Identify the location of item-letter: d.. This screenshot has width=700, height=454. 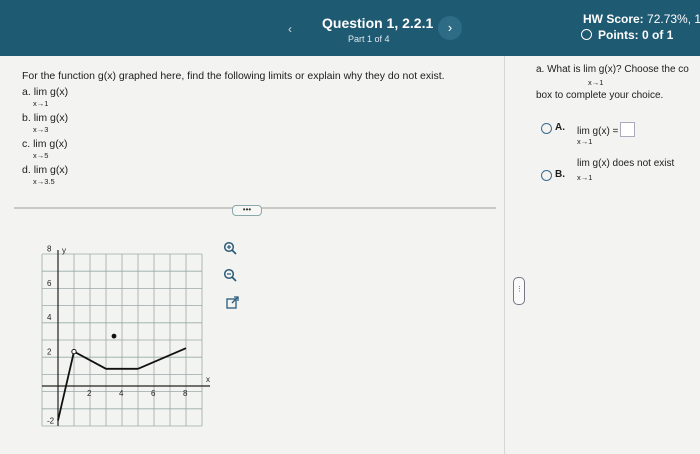
(26, 170).